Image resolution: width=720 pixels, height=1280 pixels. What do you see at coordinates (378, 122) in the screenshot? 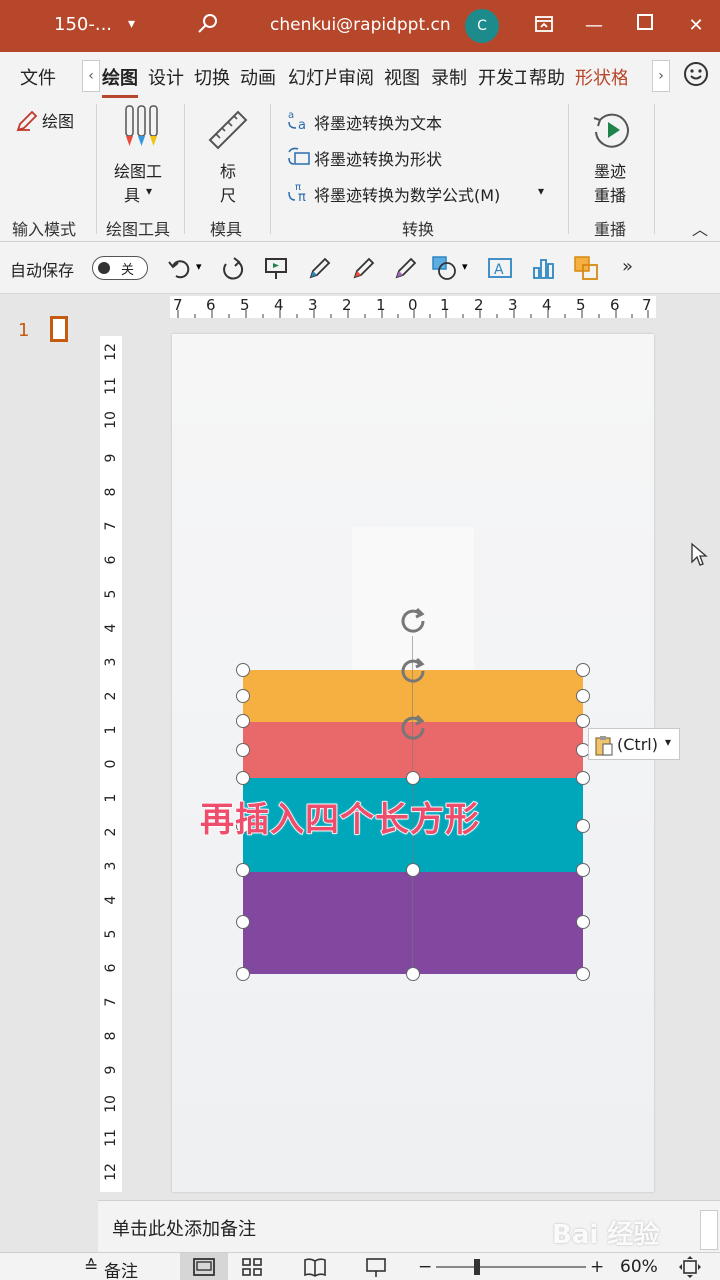
I see `convert-to-text-button: 将墨迹转换为文本` at bounding box center [378, 122].